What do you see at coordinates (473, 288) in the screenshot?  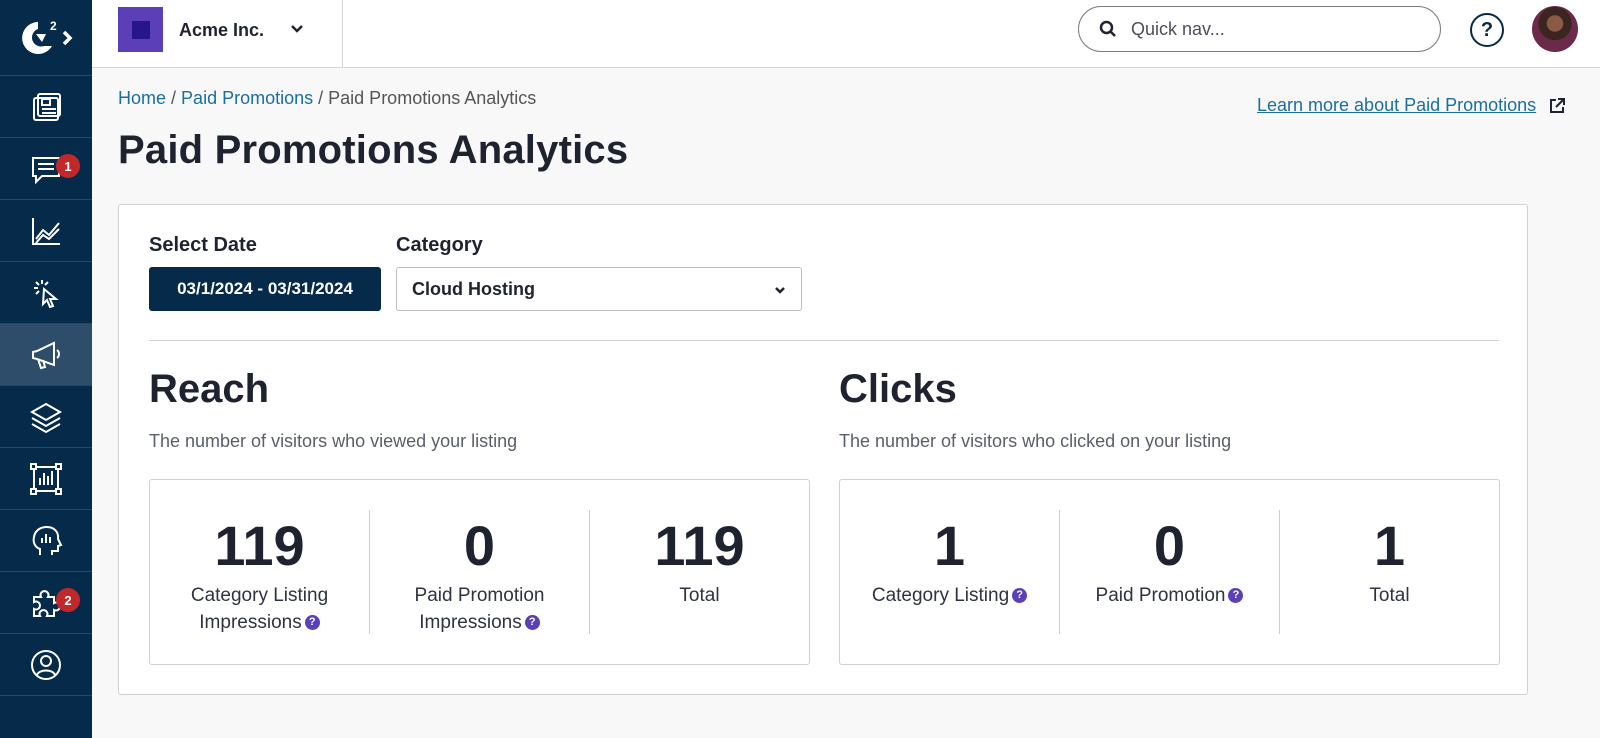 I see `category-value: Cloud Hosting` at bounding box center [473, 288].